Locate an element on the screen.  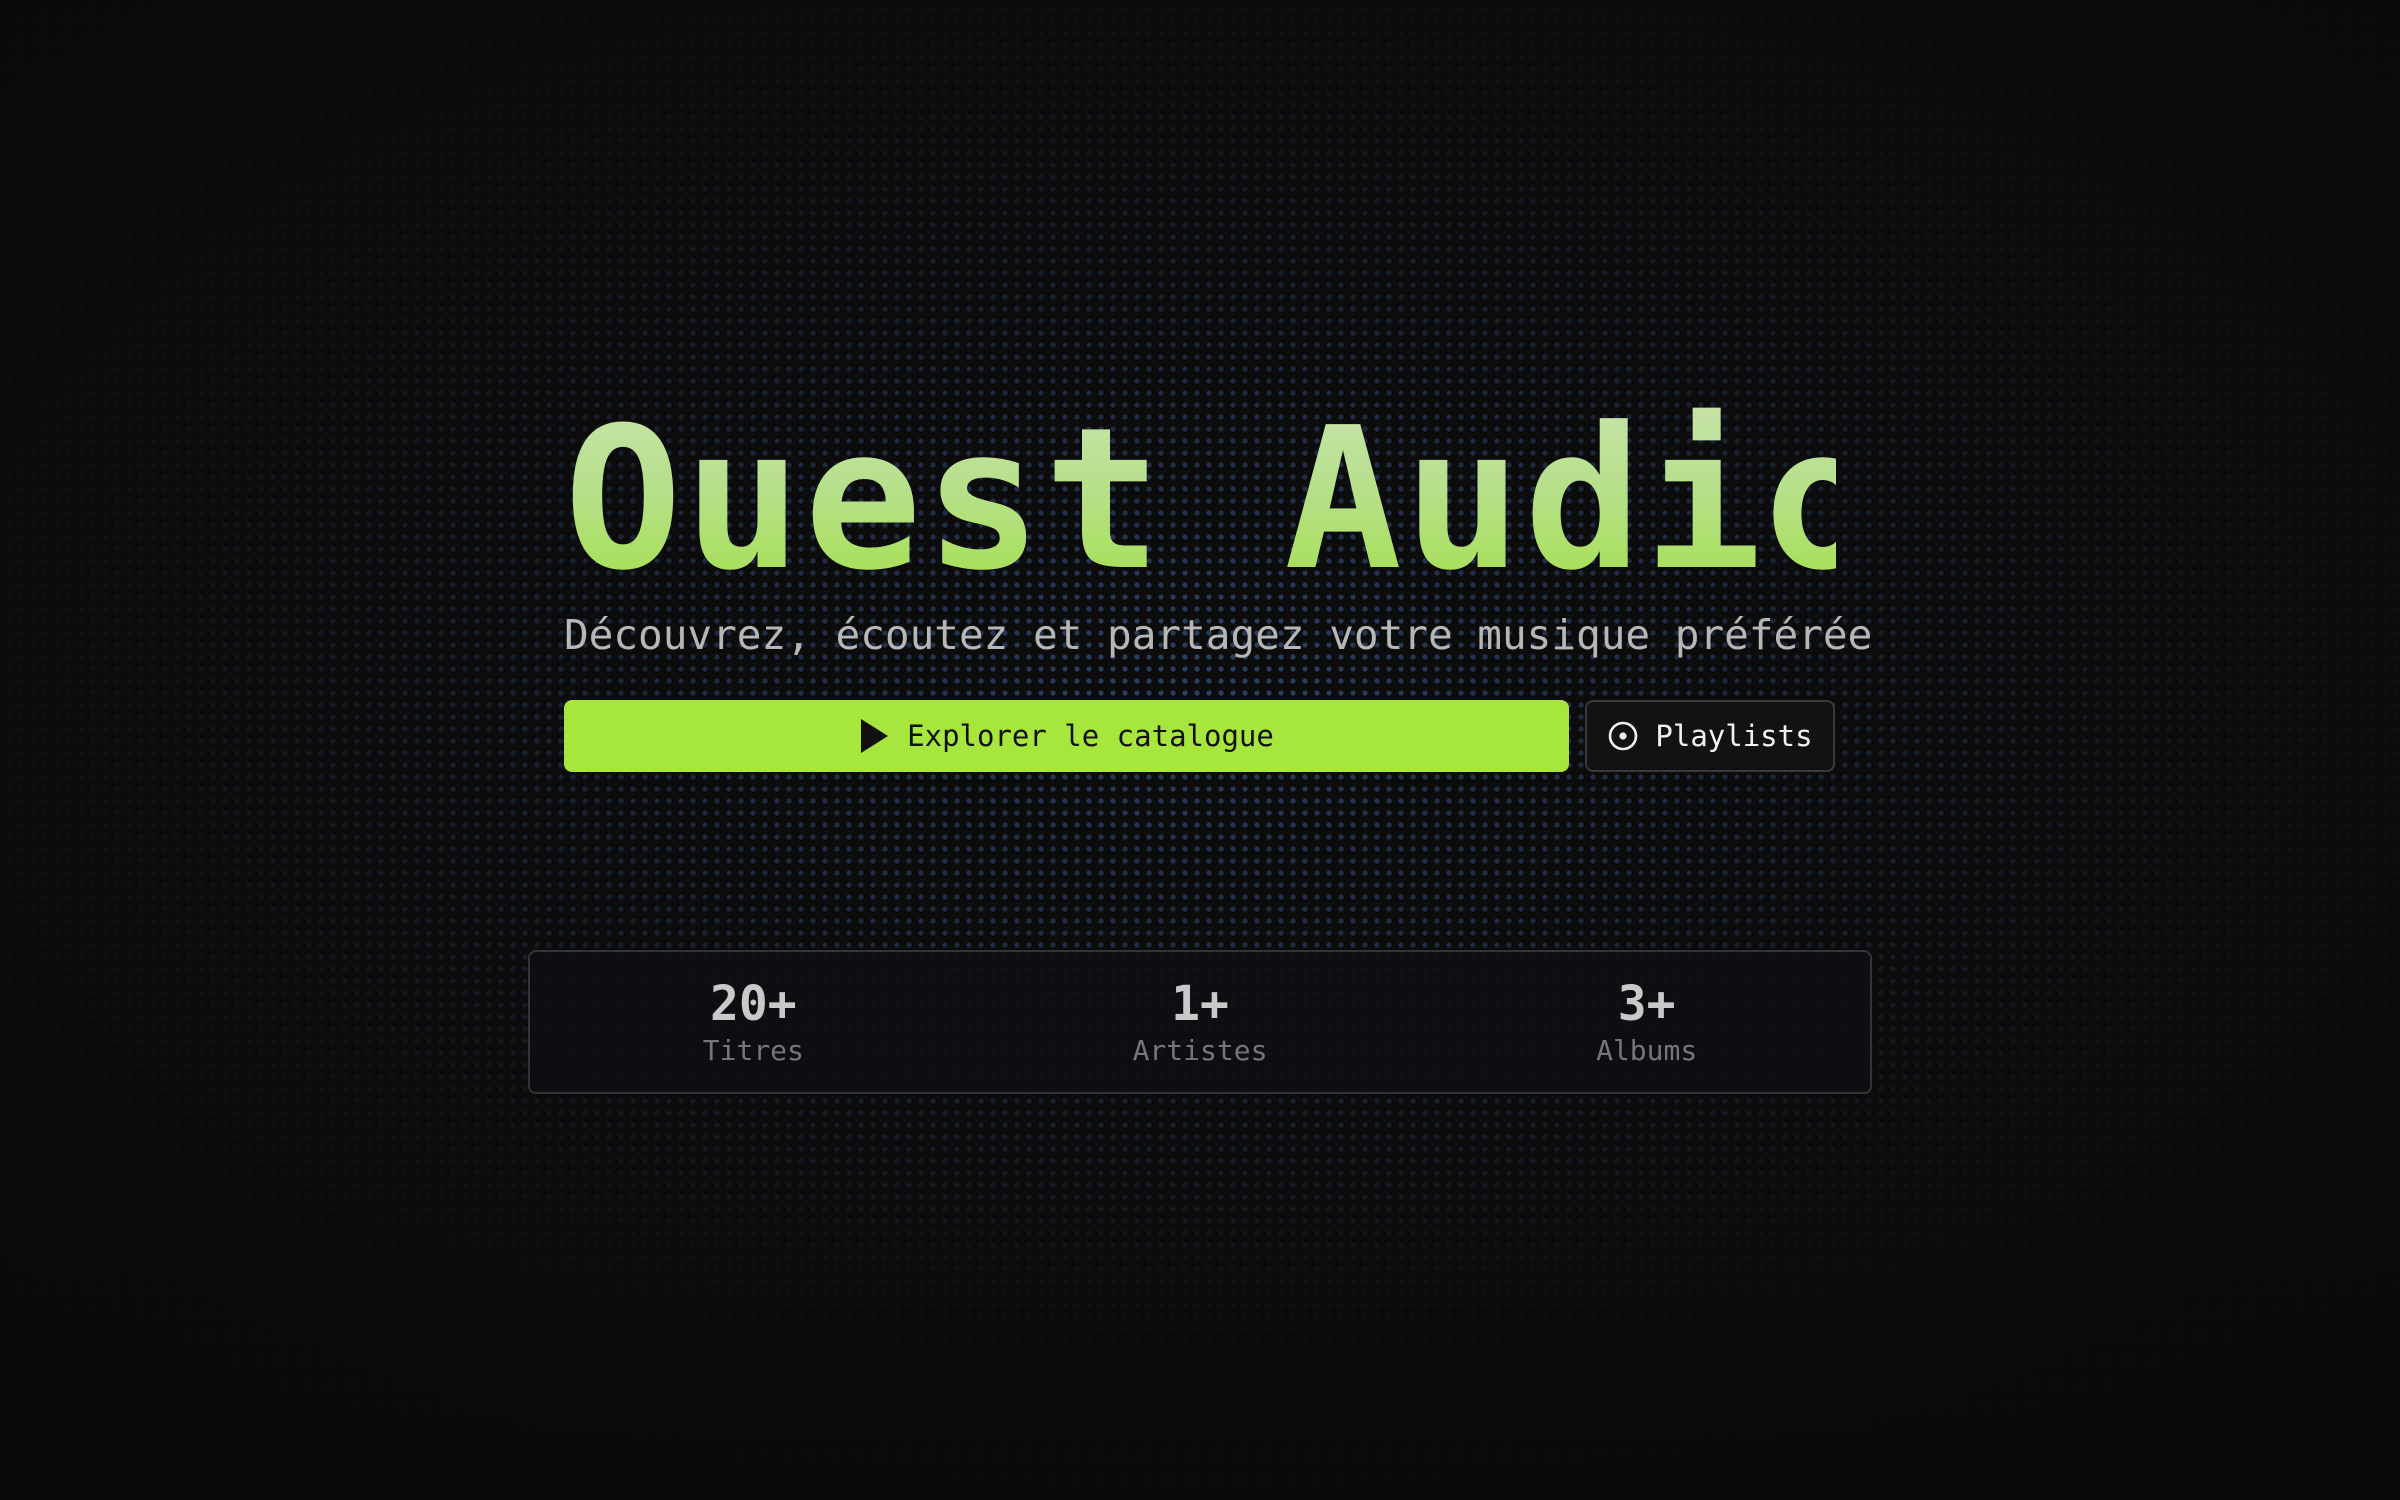
hero-actions: Explorer le catalogue Playlists is located at coordinates (1200, 736).